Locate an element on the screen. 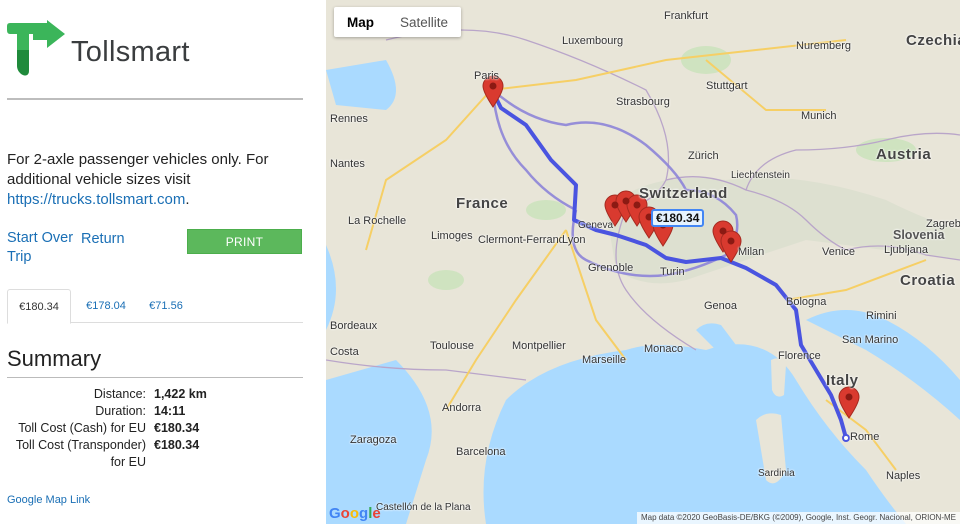 The width and height of the screenshot is (960, 524). tab-route-1: €180.34 is located at coordinates (39, 306).